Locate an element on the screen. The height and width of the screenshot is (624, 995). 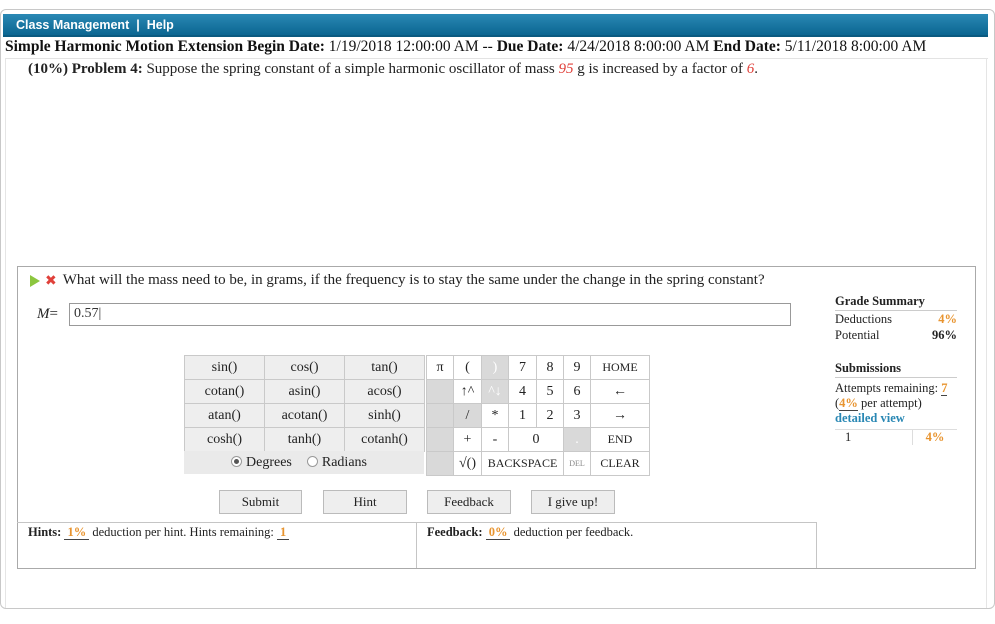
decimal-button: . is located at coordinates (577, 439).